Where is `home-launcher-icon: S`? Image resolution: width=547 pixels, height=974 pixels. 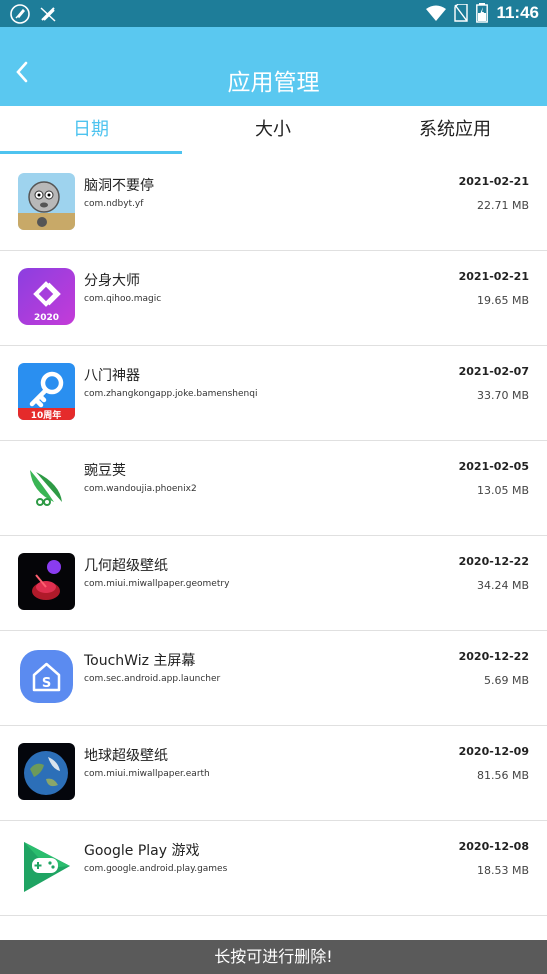
home-launcher-icon: S is located at coordinates (46, 676).